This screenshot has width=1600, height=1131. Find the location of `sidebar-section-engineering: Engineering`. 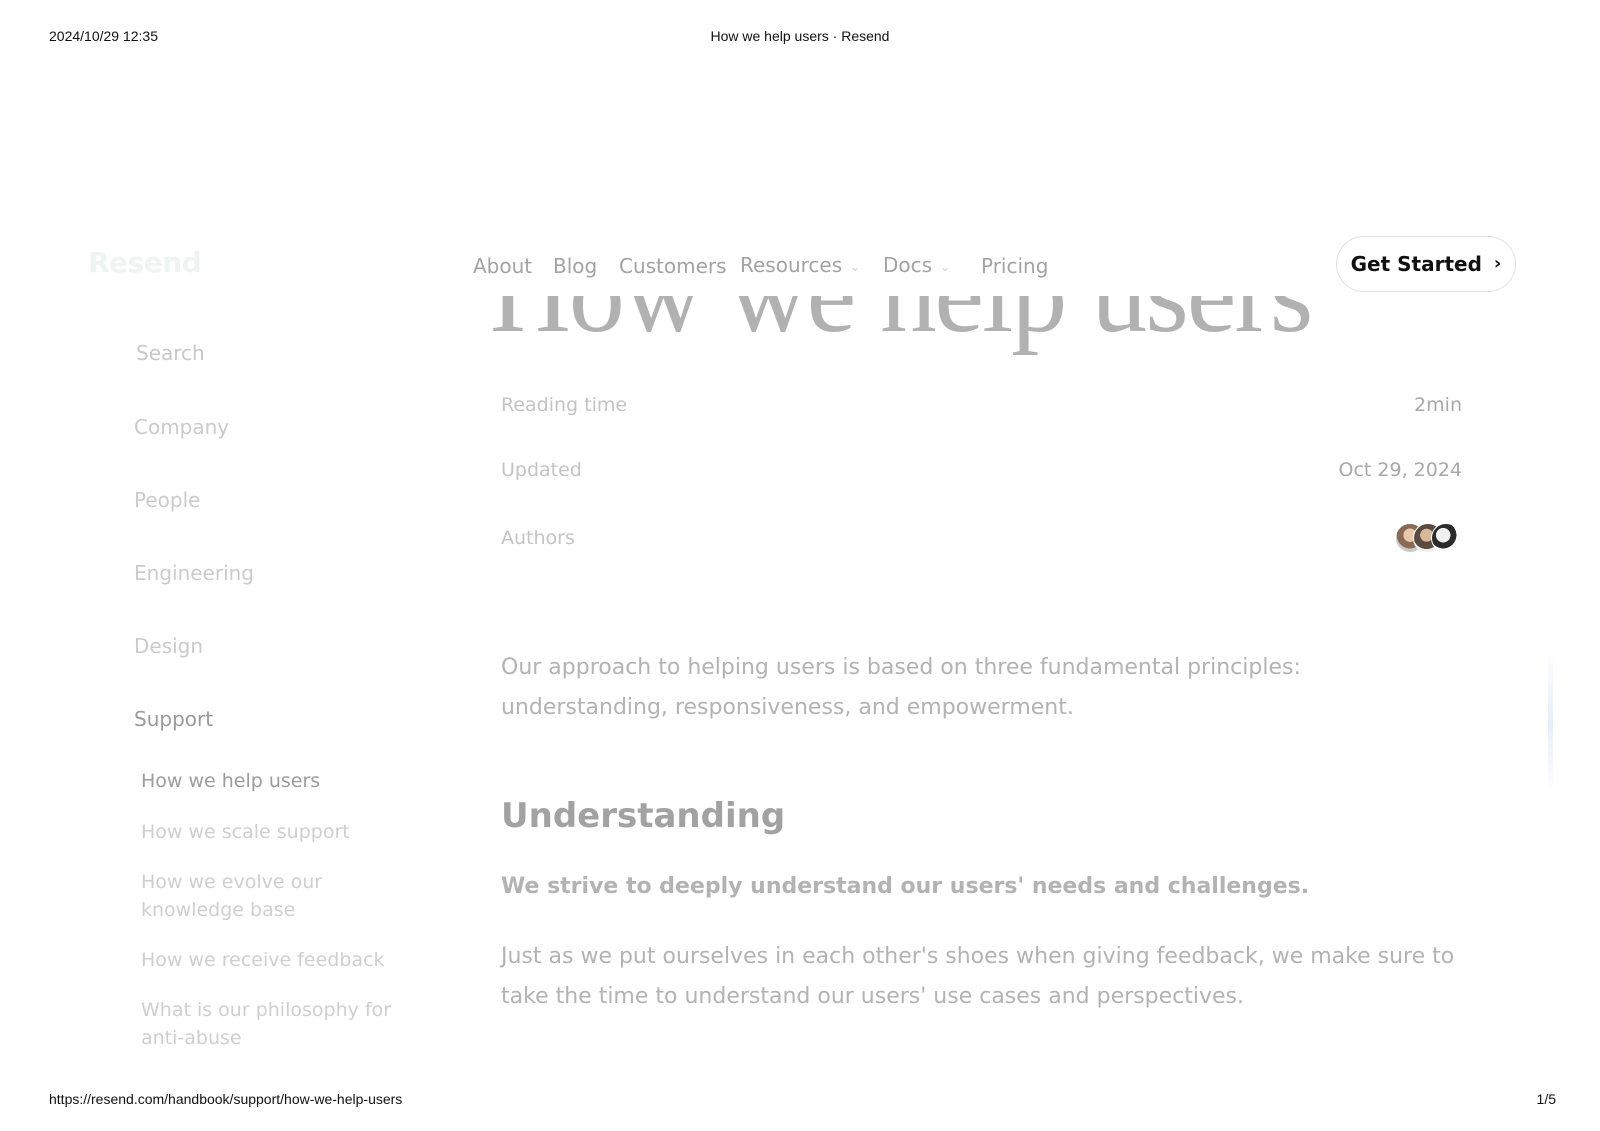

sidebar-section-engineering: Engineering is located at coordinates (194, 573).